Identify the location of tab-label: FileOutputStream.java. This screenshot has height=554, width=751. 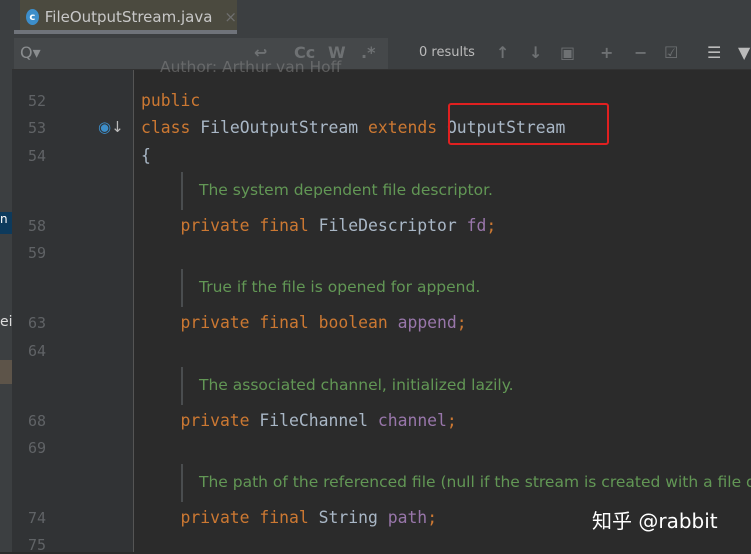
(128, 17).